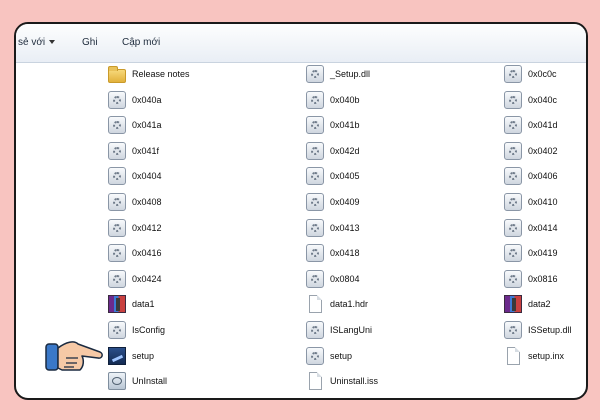 The width and height of the screenshot is (600, 420). What do you see at coordinates (200, 125) in the screenshot?
I see `file-item: 0x041a` at bounding box center [200, 125].